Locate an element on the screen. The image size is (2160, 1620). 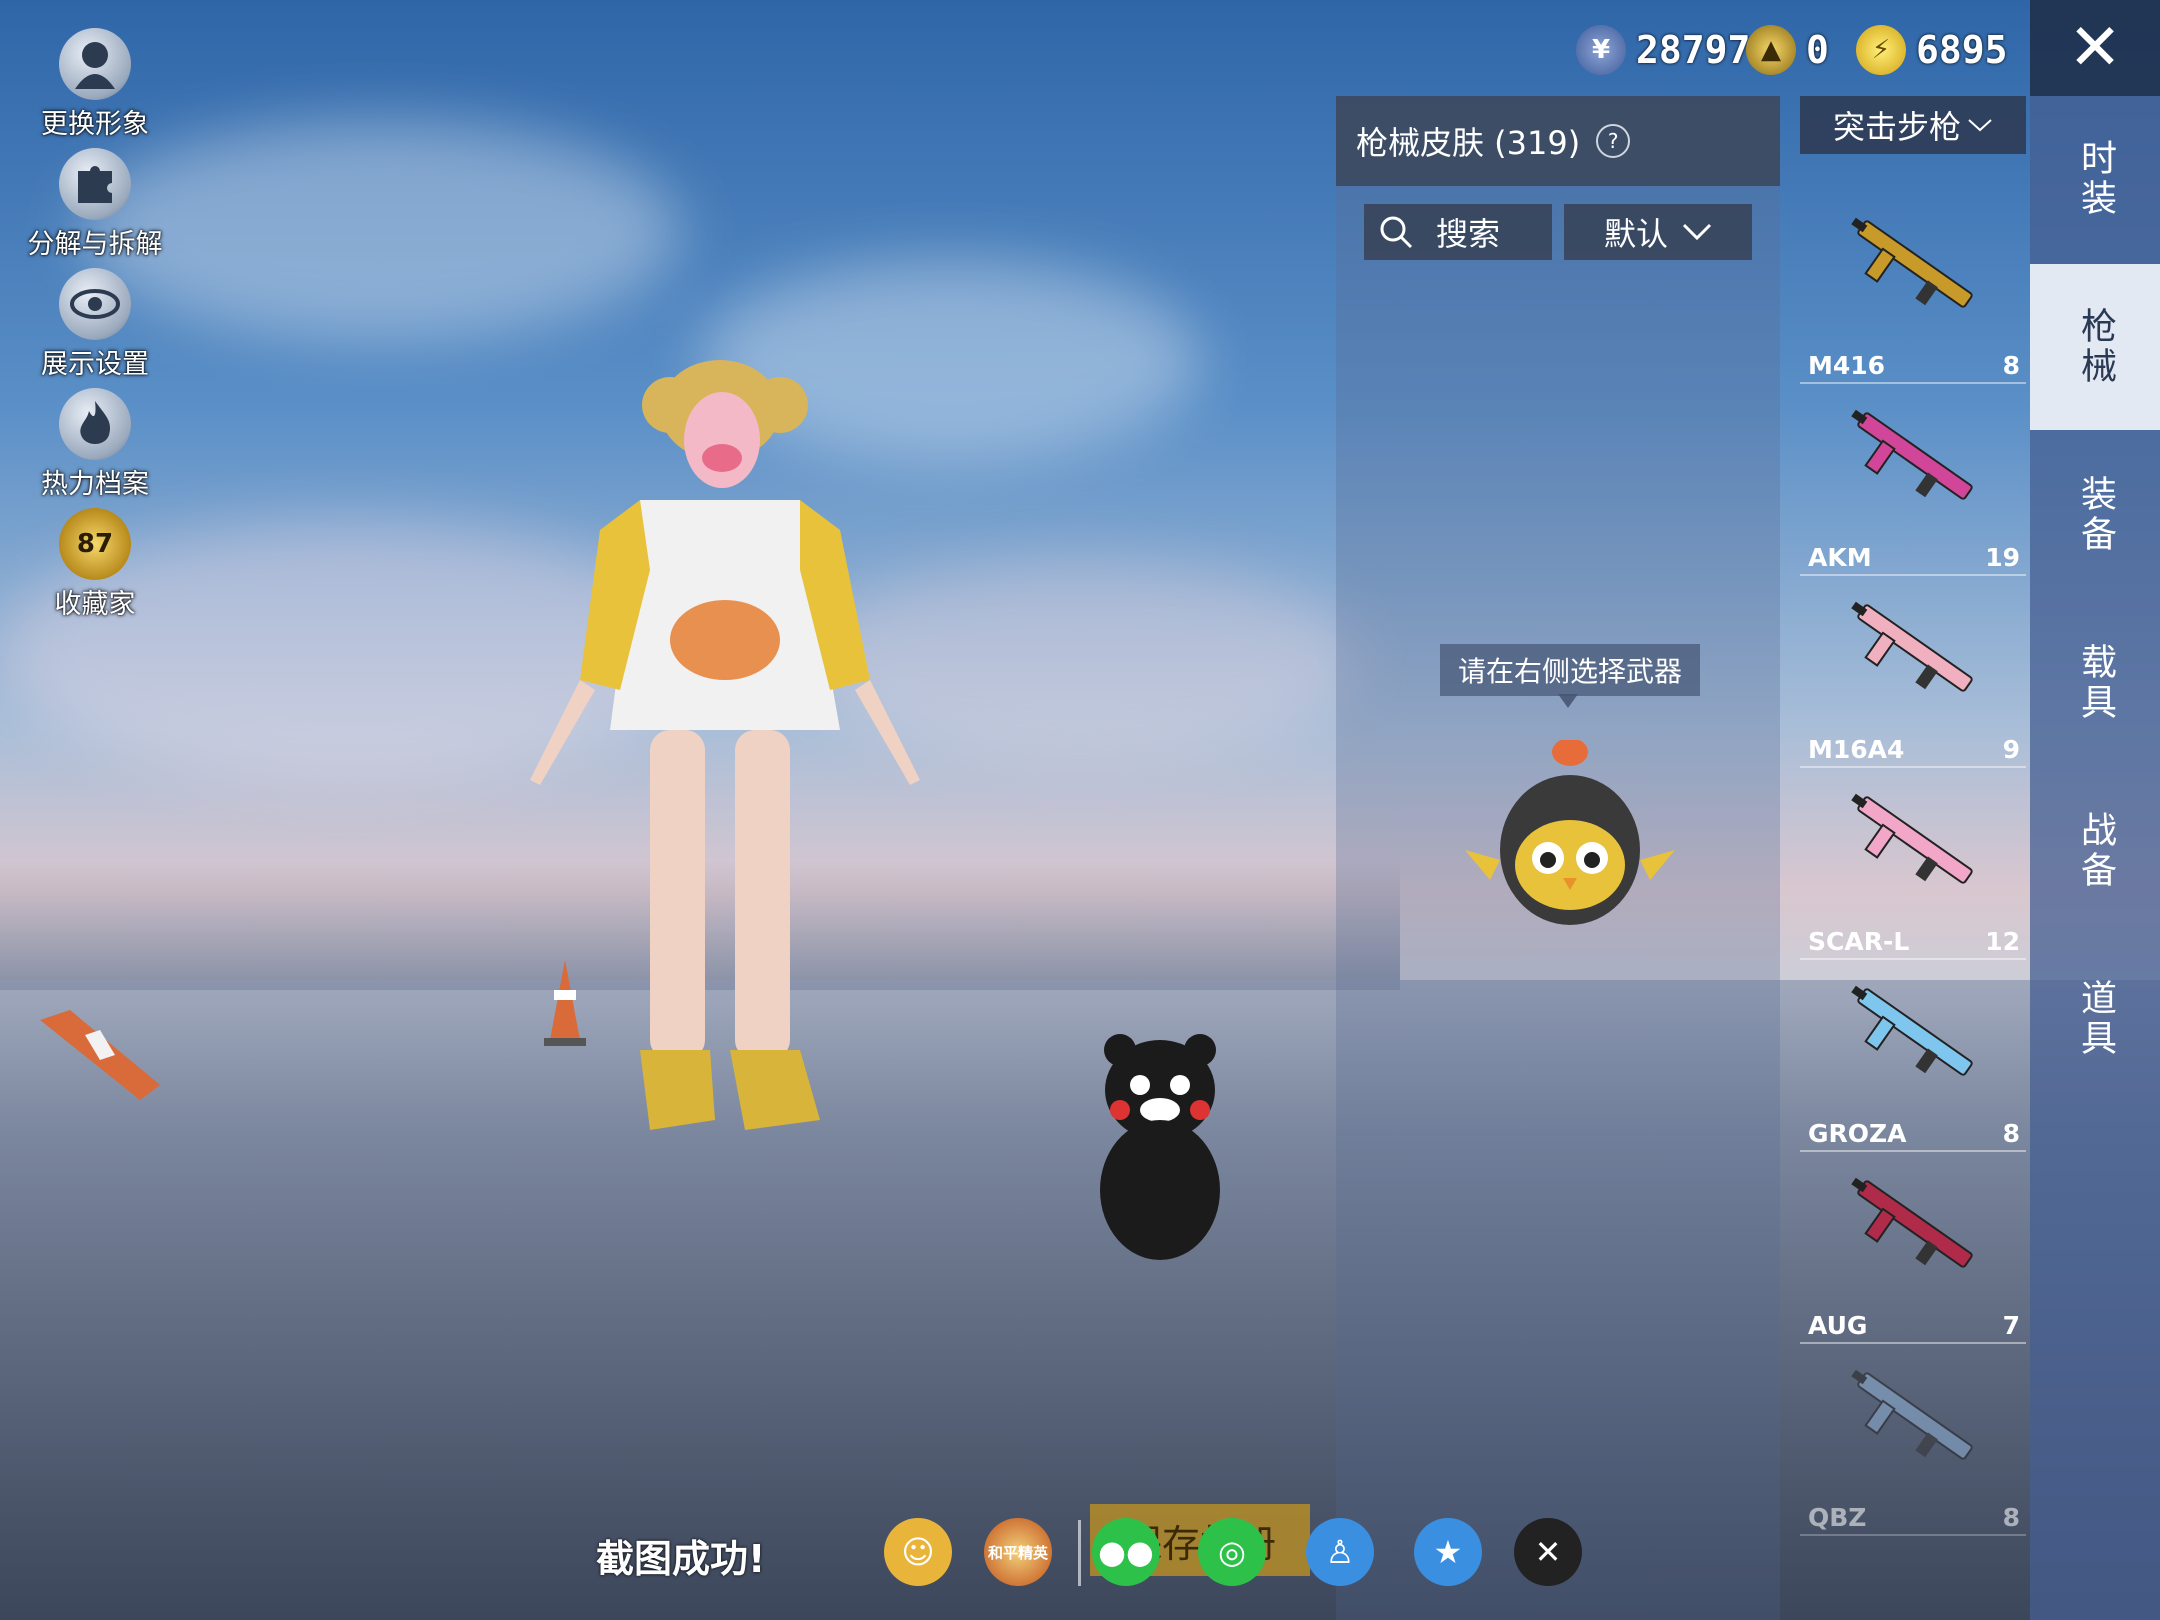
currency-gold: ▲ 0 is located at coordinates (1787, 50).